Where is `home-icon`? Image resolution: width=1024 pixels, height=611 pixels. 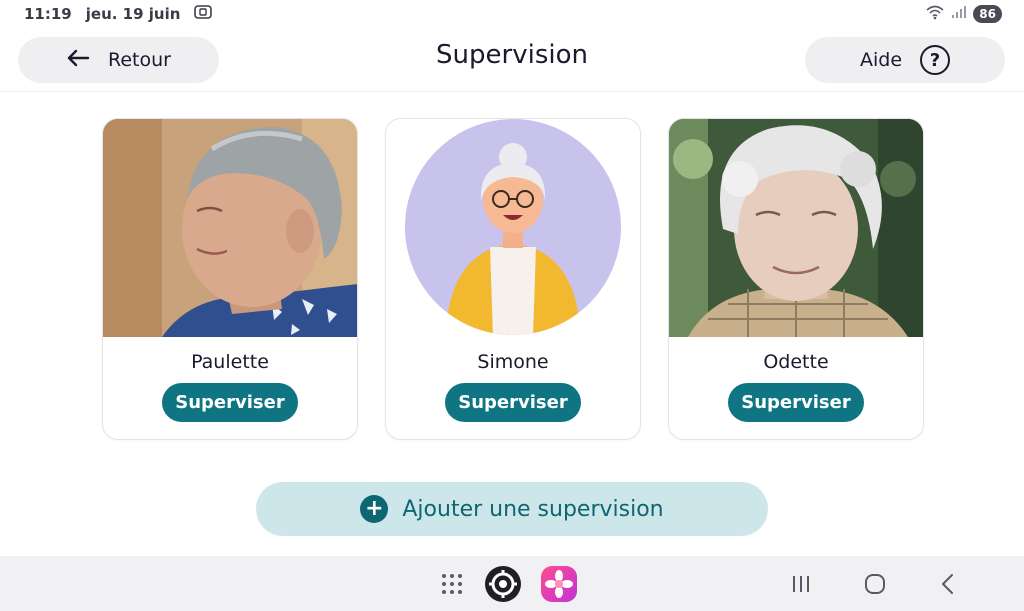
home-icon is located at coordinates (875, 586).